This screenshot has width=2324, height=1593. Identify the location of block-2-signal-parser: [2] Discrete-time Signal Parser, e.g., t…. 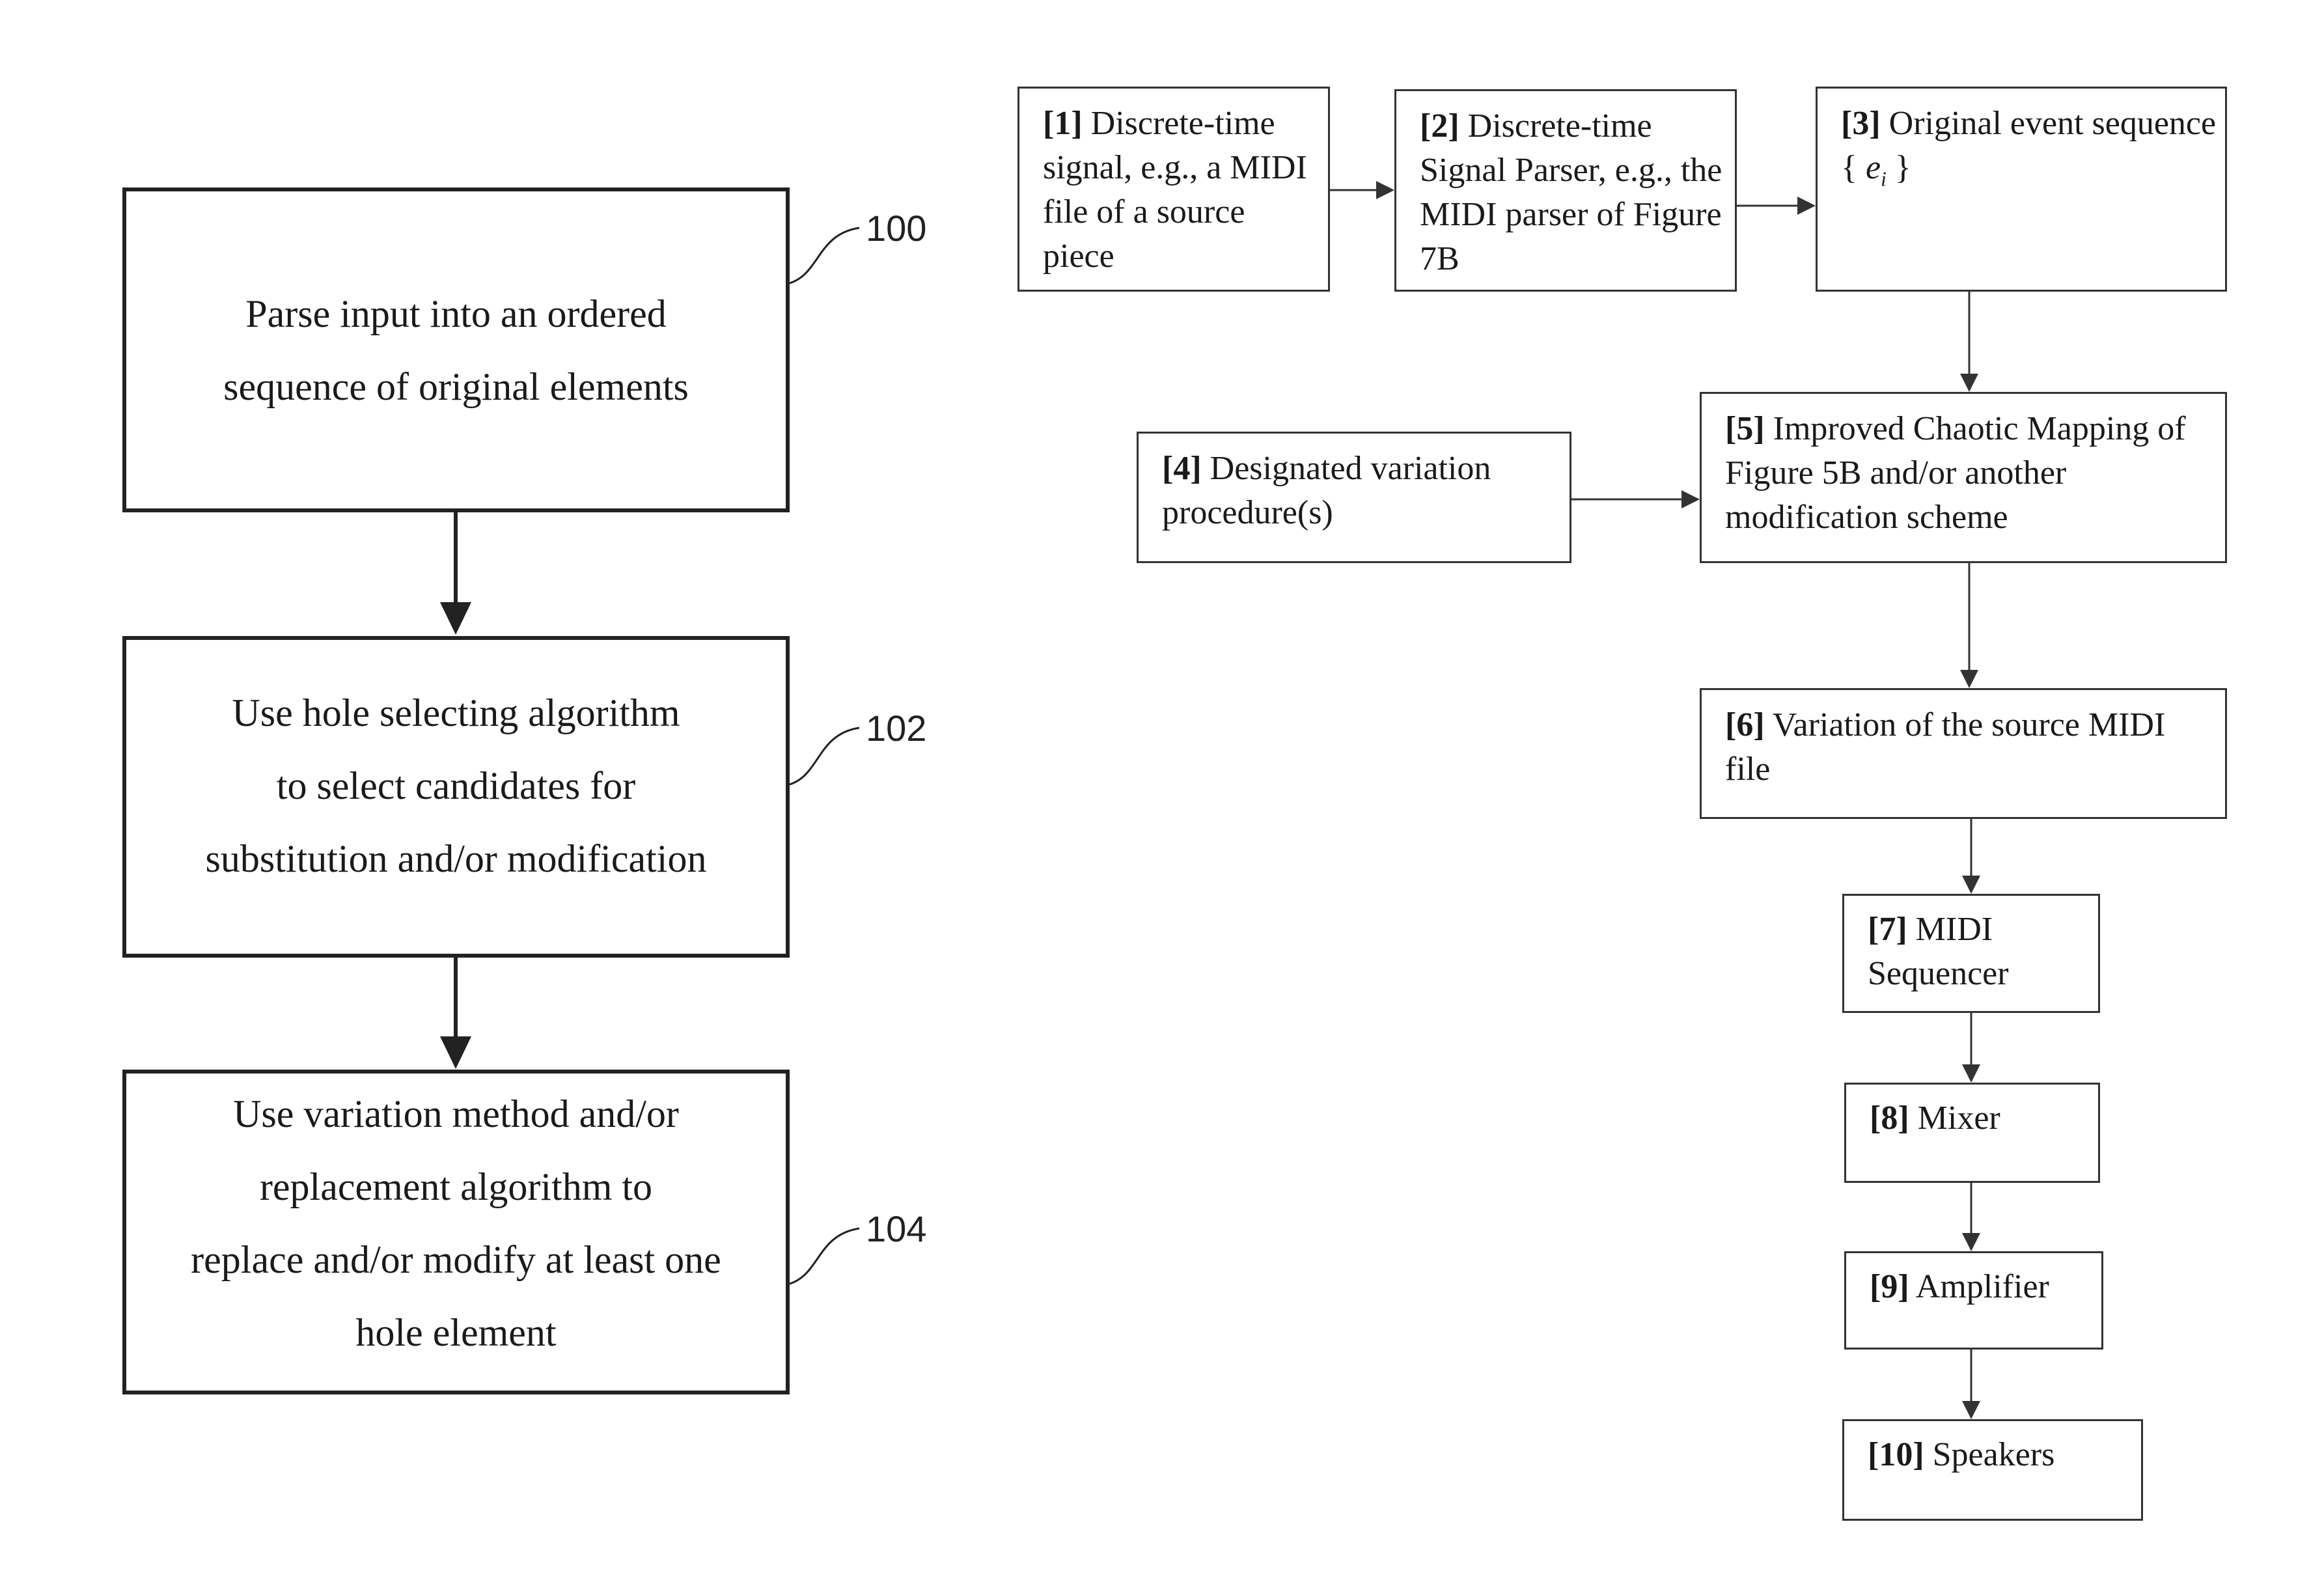
(1565, 190).